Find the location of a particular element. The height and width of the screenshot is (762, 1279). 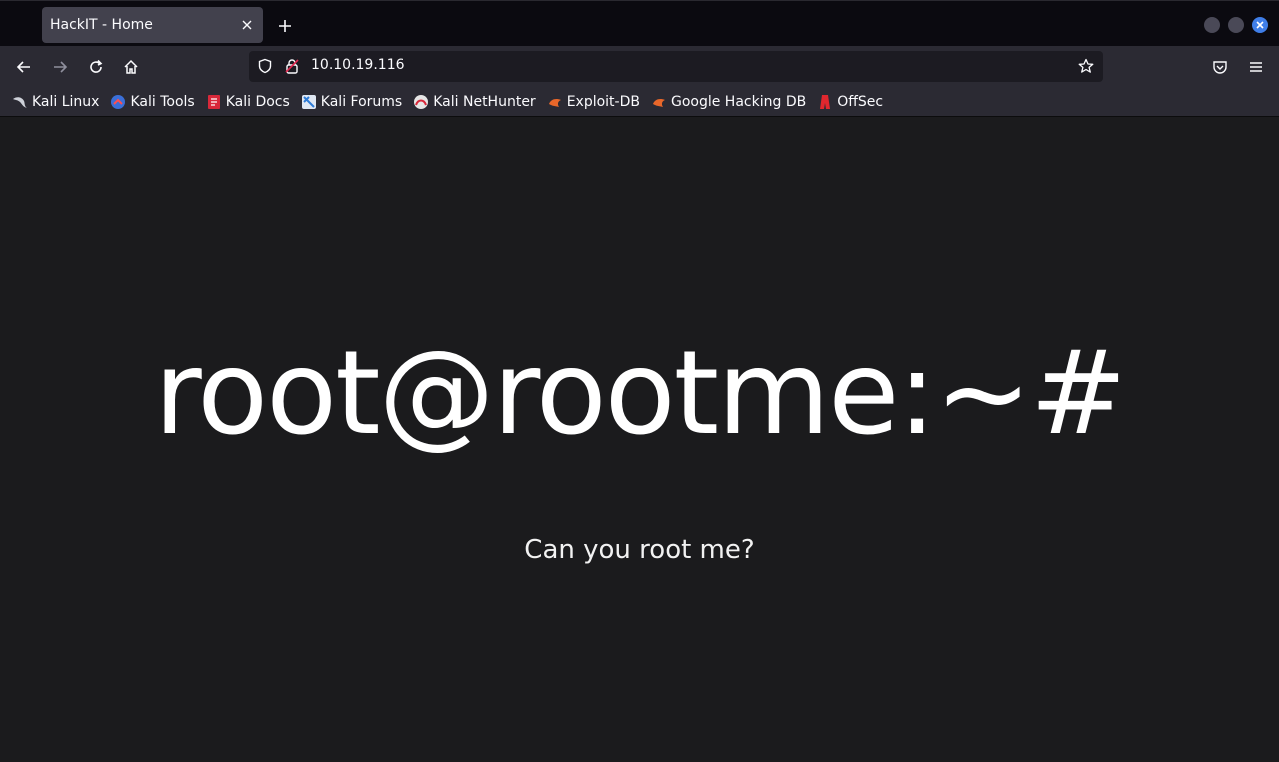

page-subheading: Can you root me? is located at coordinates (639, 550).